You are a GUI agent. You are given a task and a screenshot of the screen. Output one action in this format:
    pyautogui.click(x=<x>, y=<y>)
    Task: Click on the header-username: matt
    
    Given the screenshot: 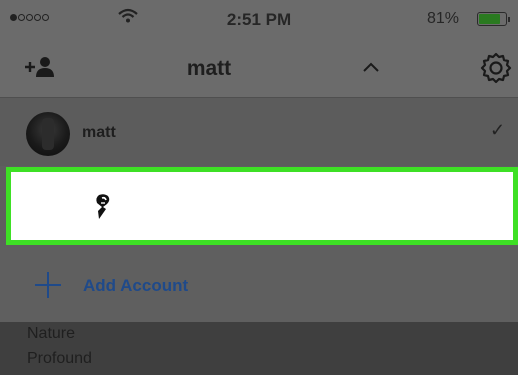 What is the action you would take?
    pyautogui.click(x=209, y=69)
    